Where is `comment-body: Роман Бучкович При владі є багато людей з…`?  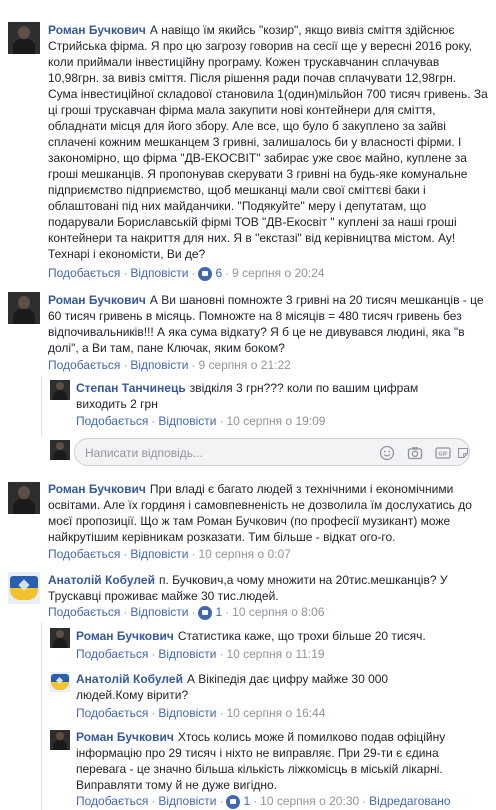
comment-body: Роман Бучкович При владі є багато людей з… is located at coordinates (268, 513).